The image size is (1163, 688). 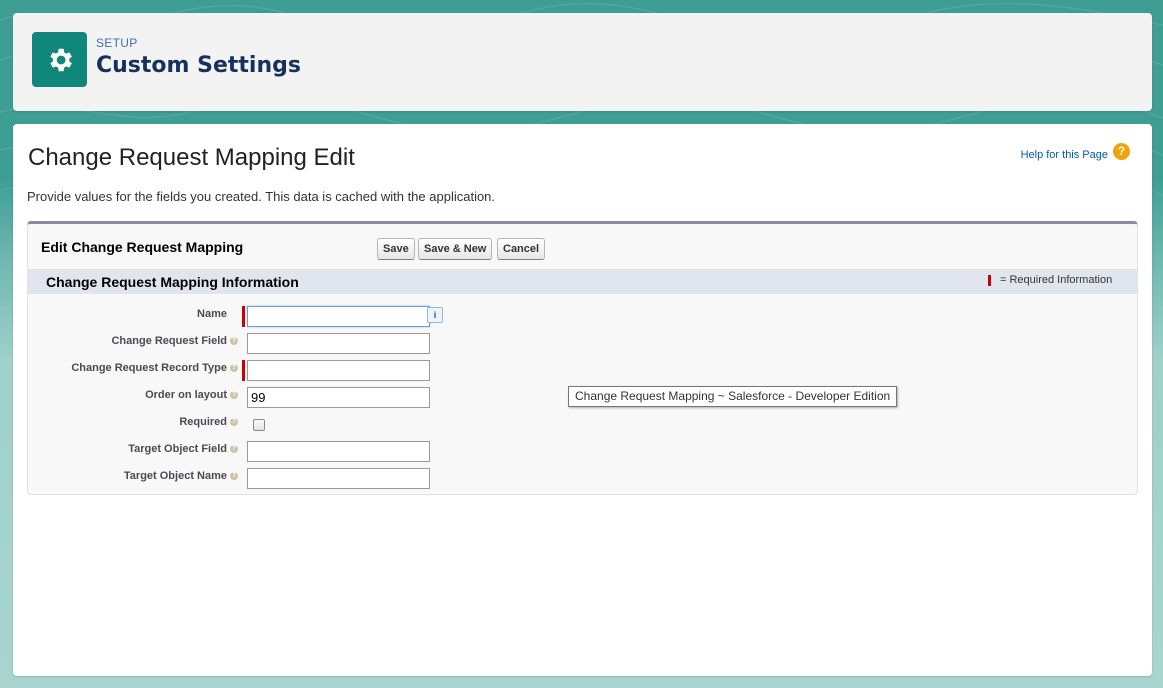 What do you see at coordinates (396, 249) in the screenshot?
I see `save-button: Save` at bounding box center [396, 249].